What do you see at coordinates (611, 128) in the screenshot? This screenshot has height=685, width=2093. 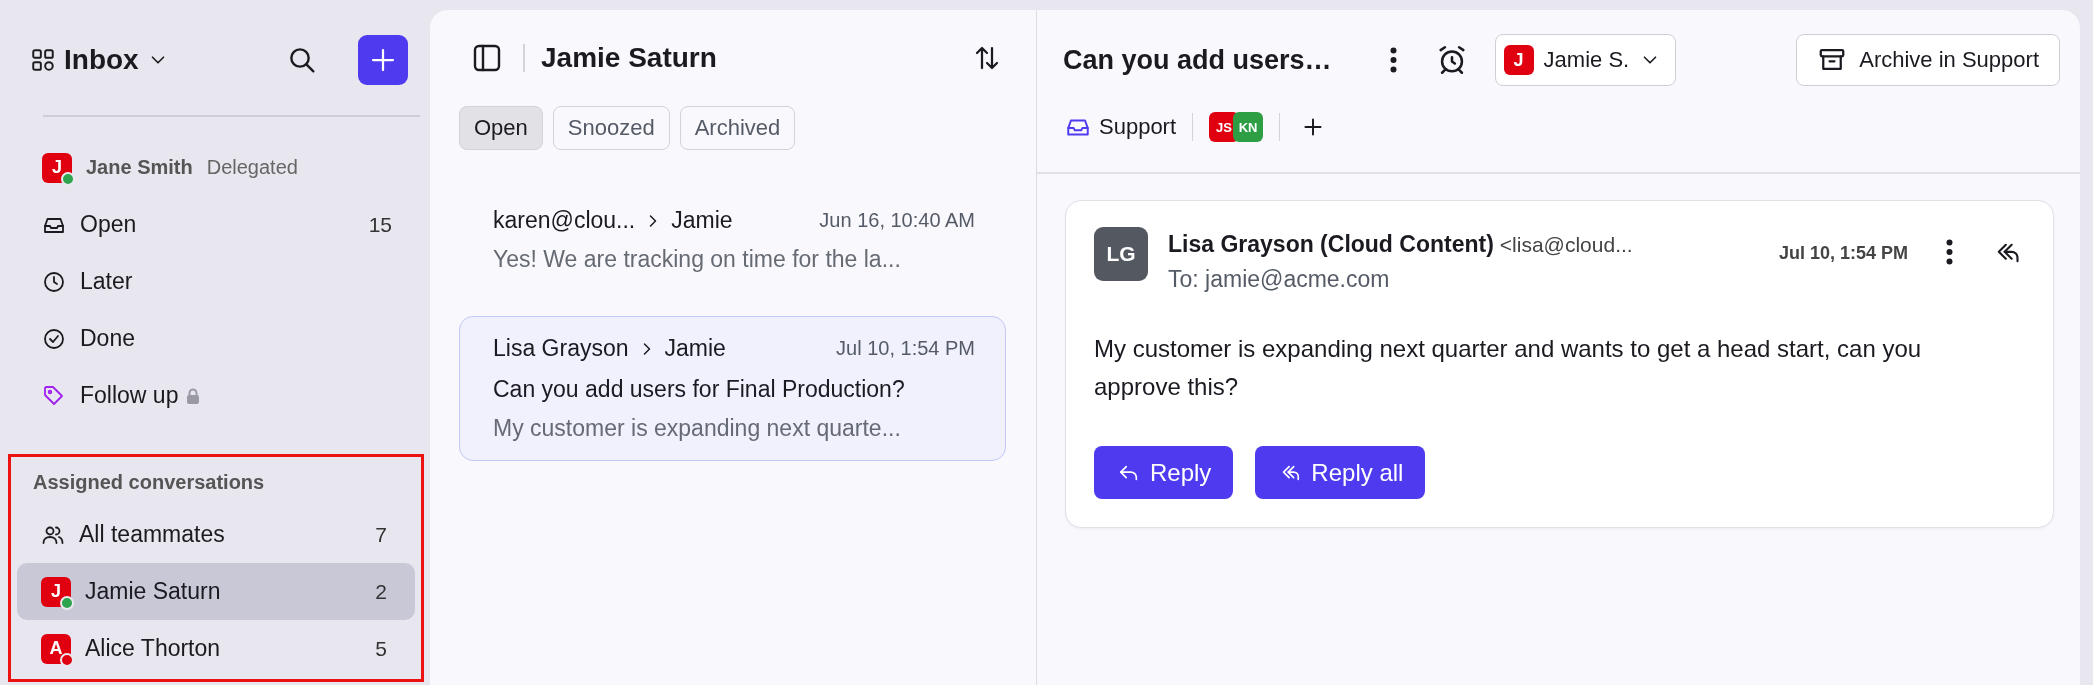 I see `filter-tab: Snoozed` at bounding box center [611, 128].